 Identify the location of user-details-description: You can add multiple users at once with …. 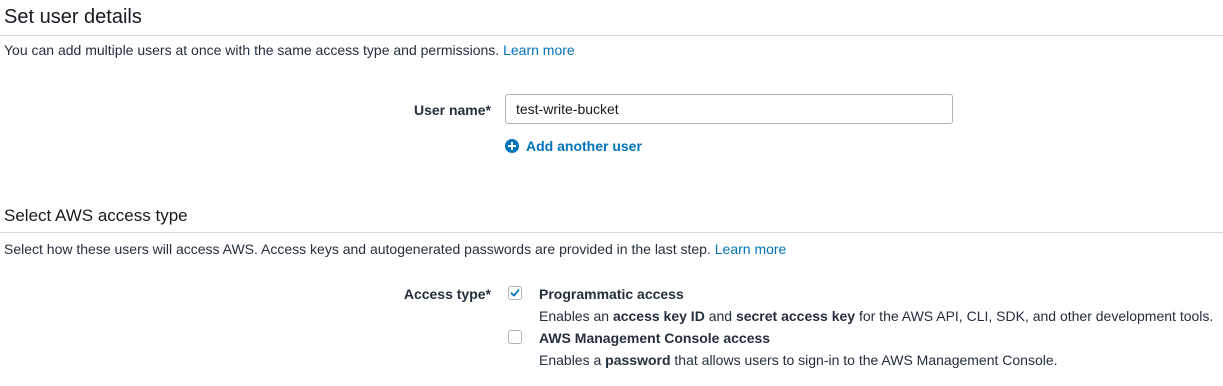
(289, 50).